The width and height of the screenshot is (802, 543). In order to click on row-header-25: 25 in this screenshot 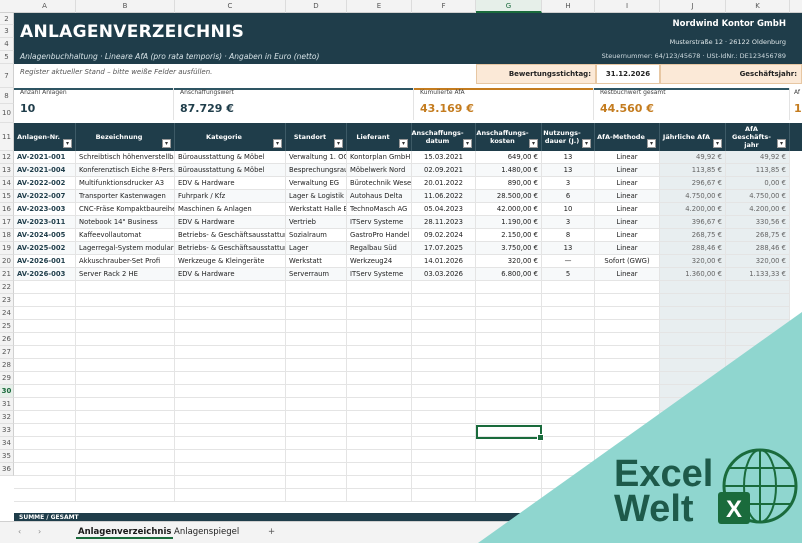, I will do `click(7, 326)`.